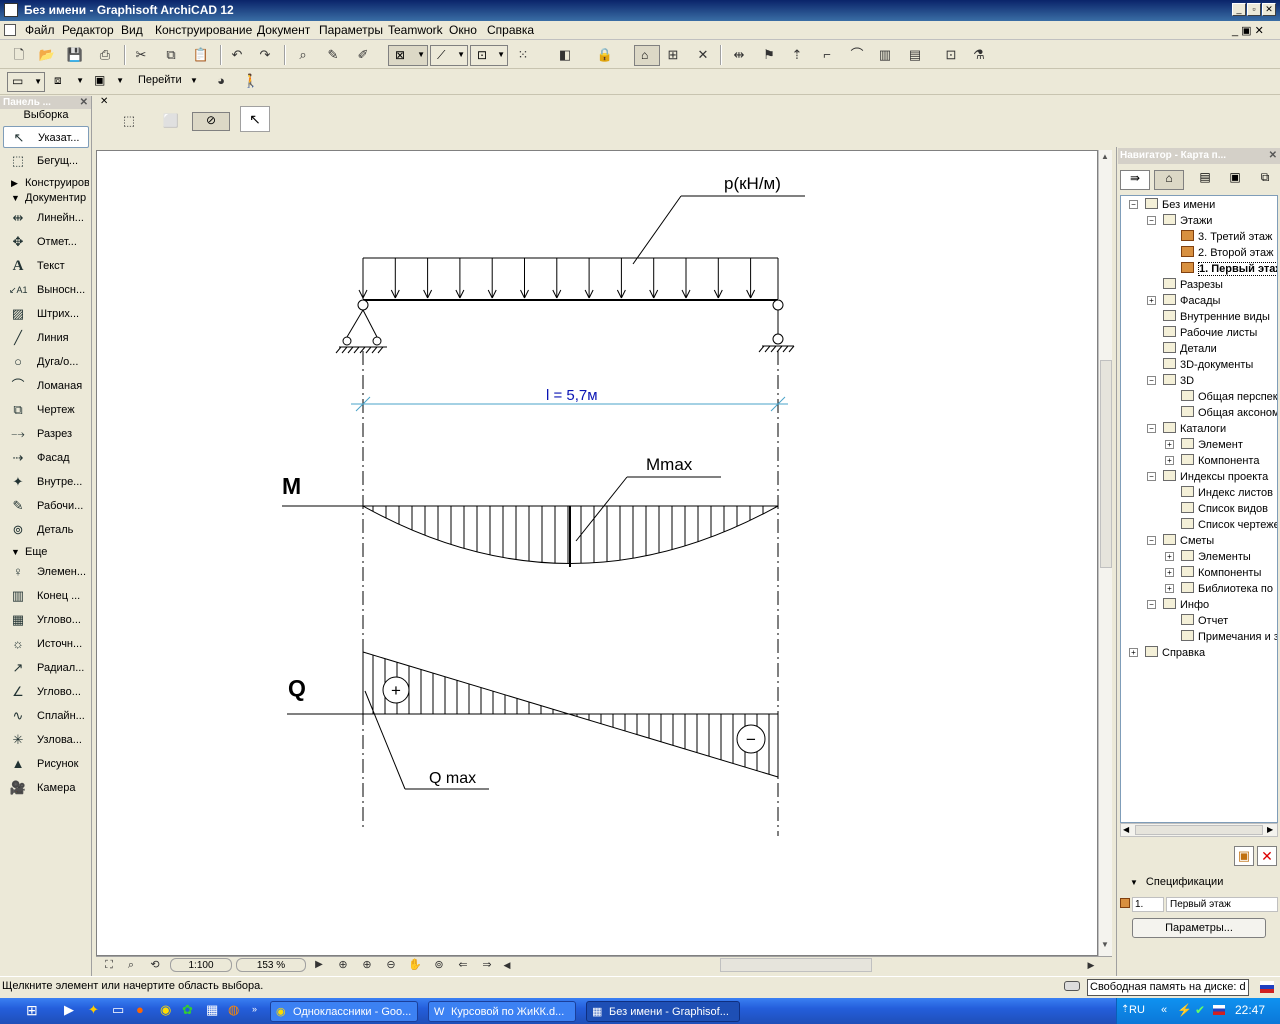  What do you see at coordinates (1229, 637) in the screenshot?
I see `tree-node: Примечания и з` at bounding box center [1229, 637].